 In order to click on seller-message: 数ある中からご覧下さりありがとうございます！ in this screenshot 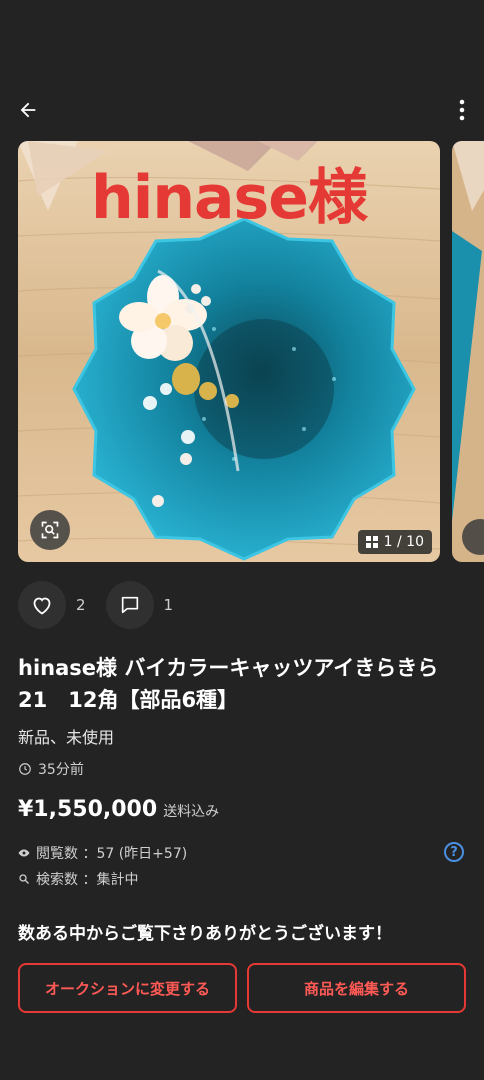, I will do `click(205, 934)`.